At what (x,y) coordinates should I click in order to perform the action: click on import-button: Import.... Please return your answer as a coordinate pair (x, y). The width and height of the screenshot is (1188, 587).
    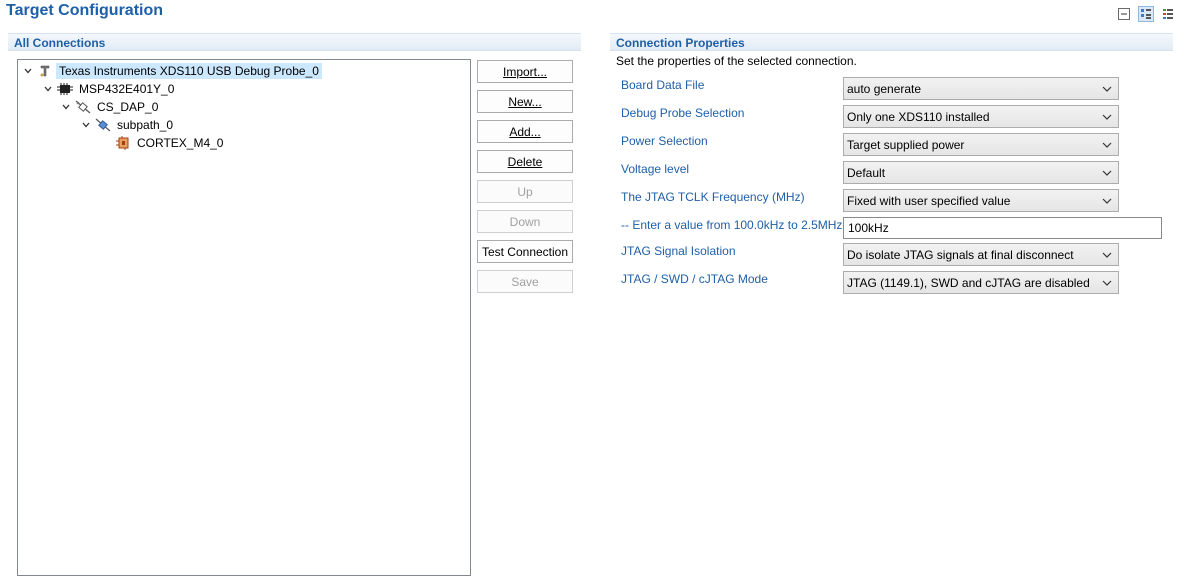
    Looking at the image, I should click on (525, 71).